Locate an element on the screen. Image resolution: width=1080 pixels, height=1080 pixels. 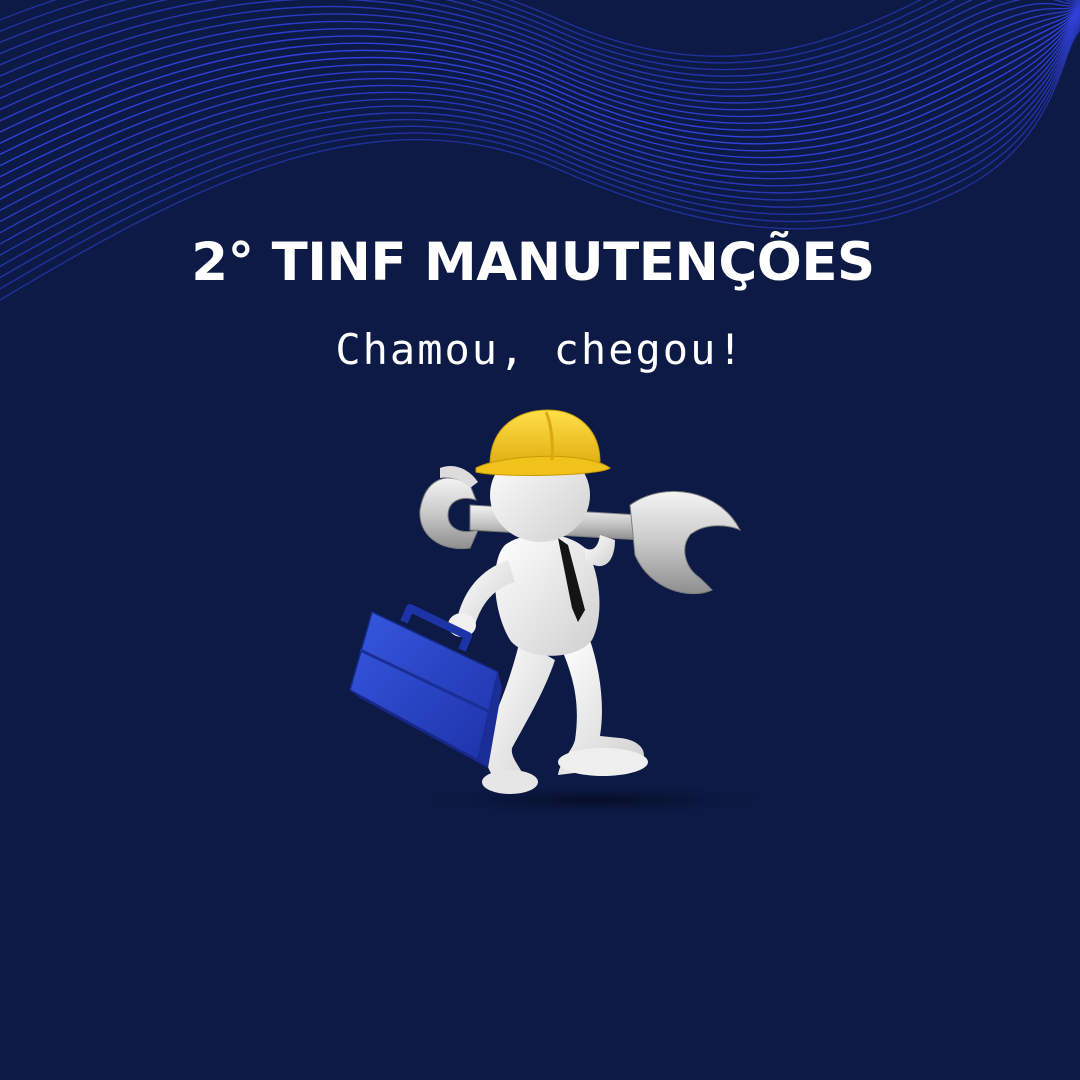
page-subtitle: Chamou, chegou! is located at coordinates (540, 349).